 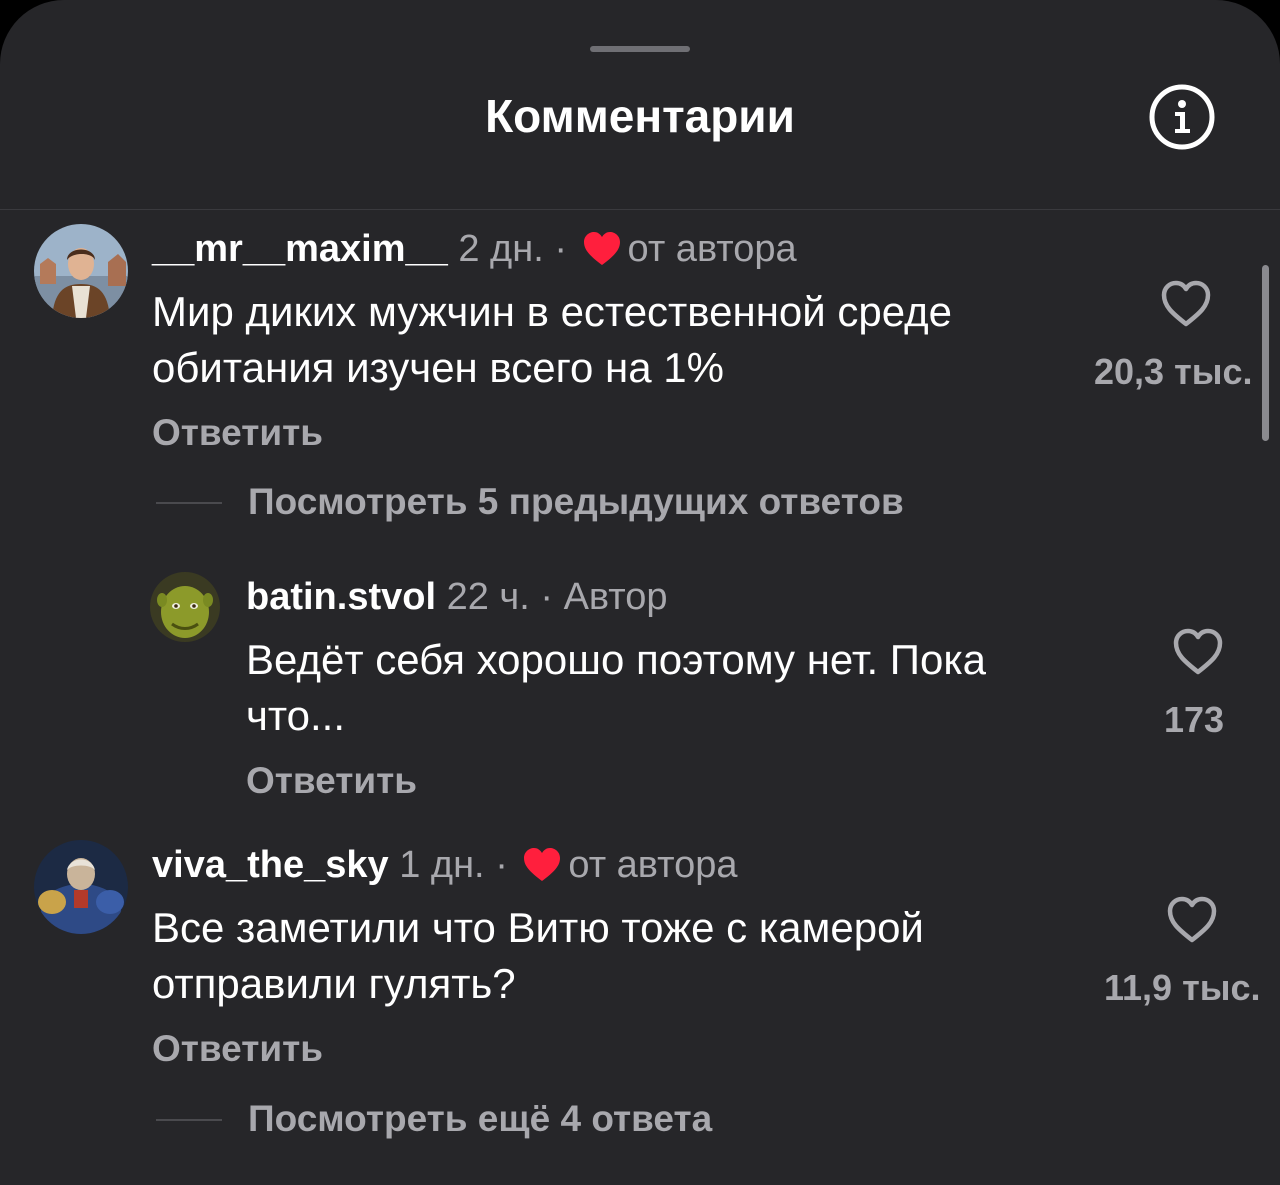 I want to click on header-divider, so click(x=640, y=209).